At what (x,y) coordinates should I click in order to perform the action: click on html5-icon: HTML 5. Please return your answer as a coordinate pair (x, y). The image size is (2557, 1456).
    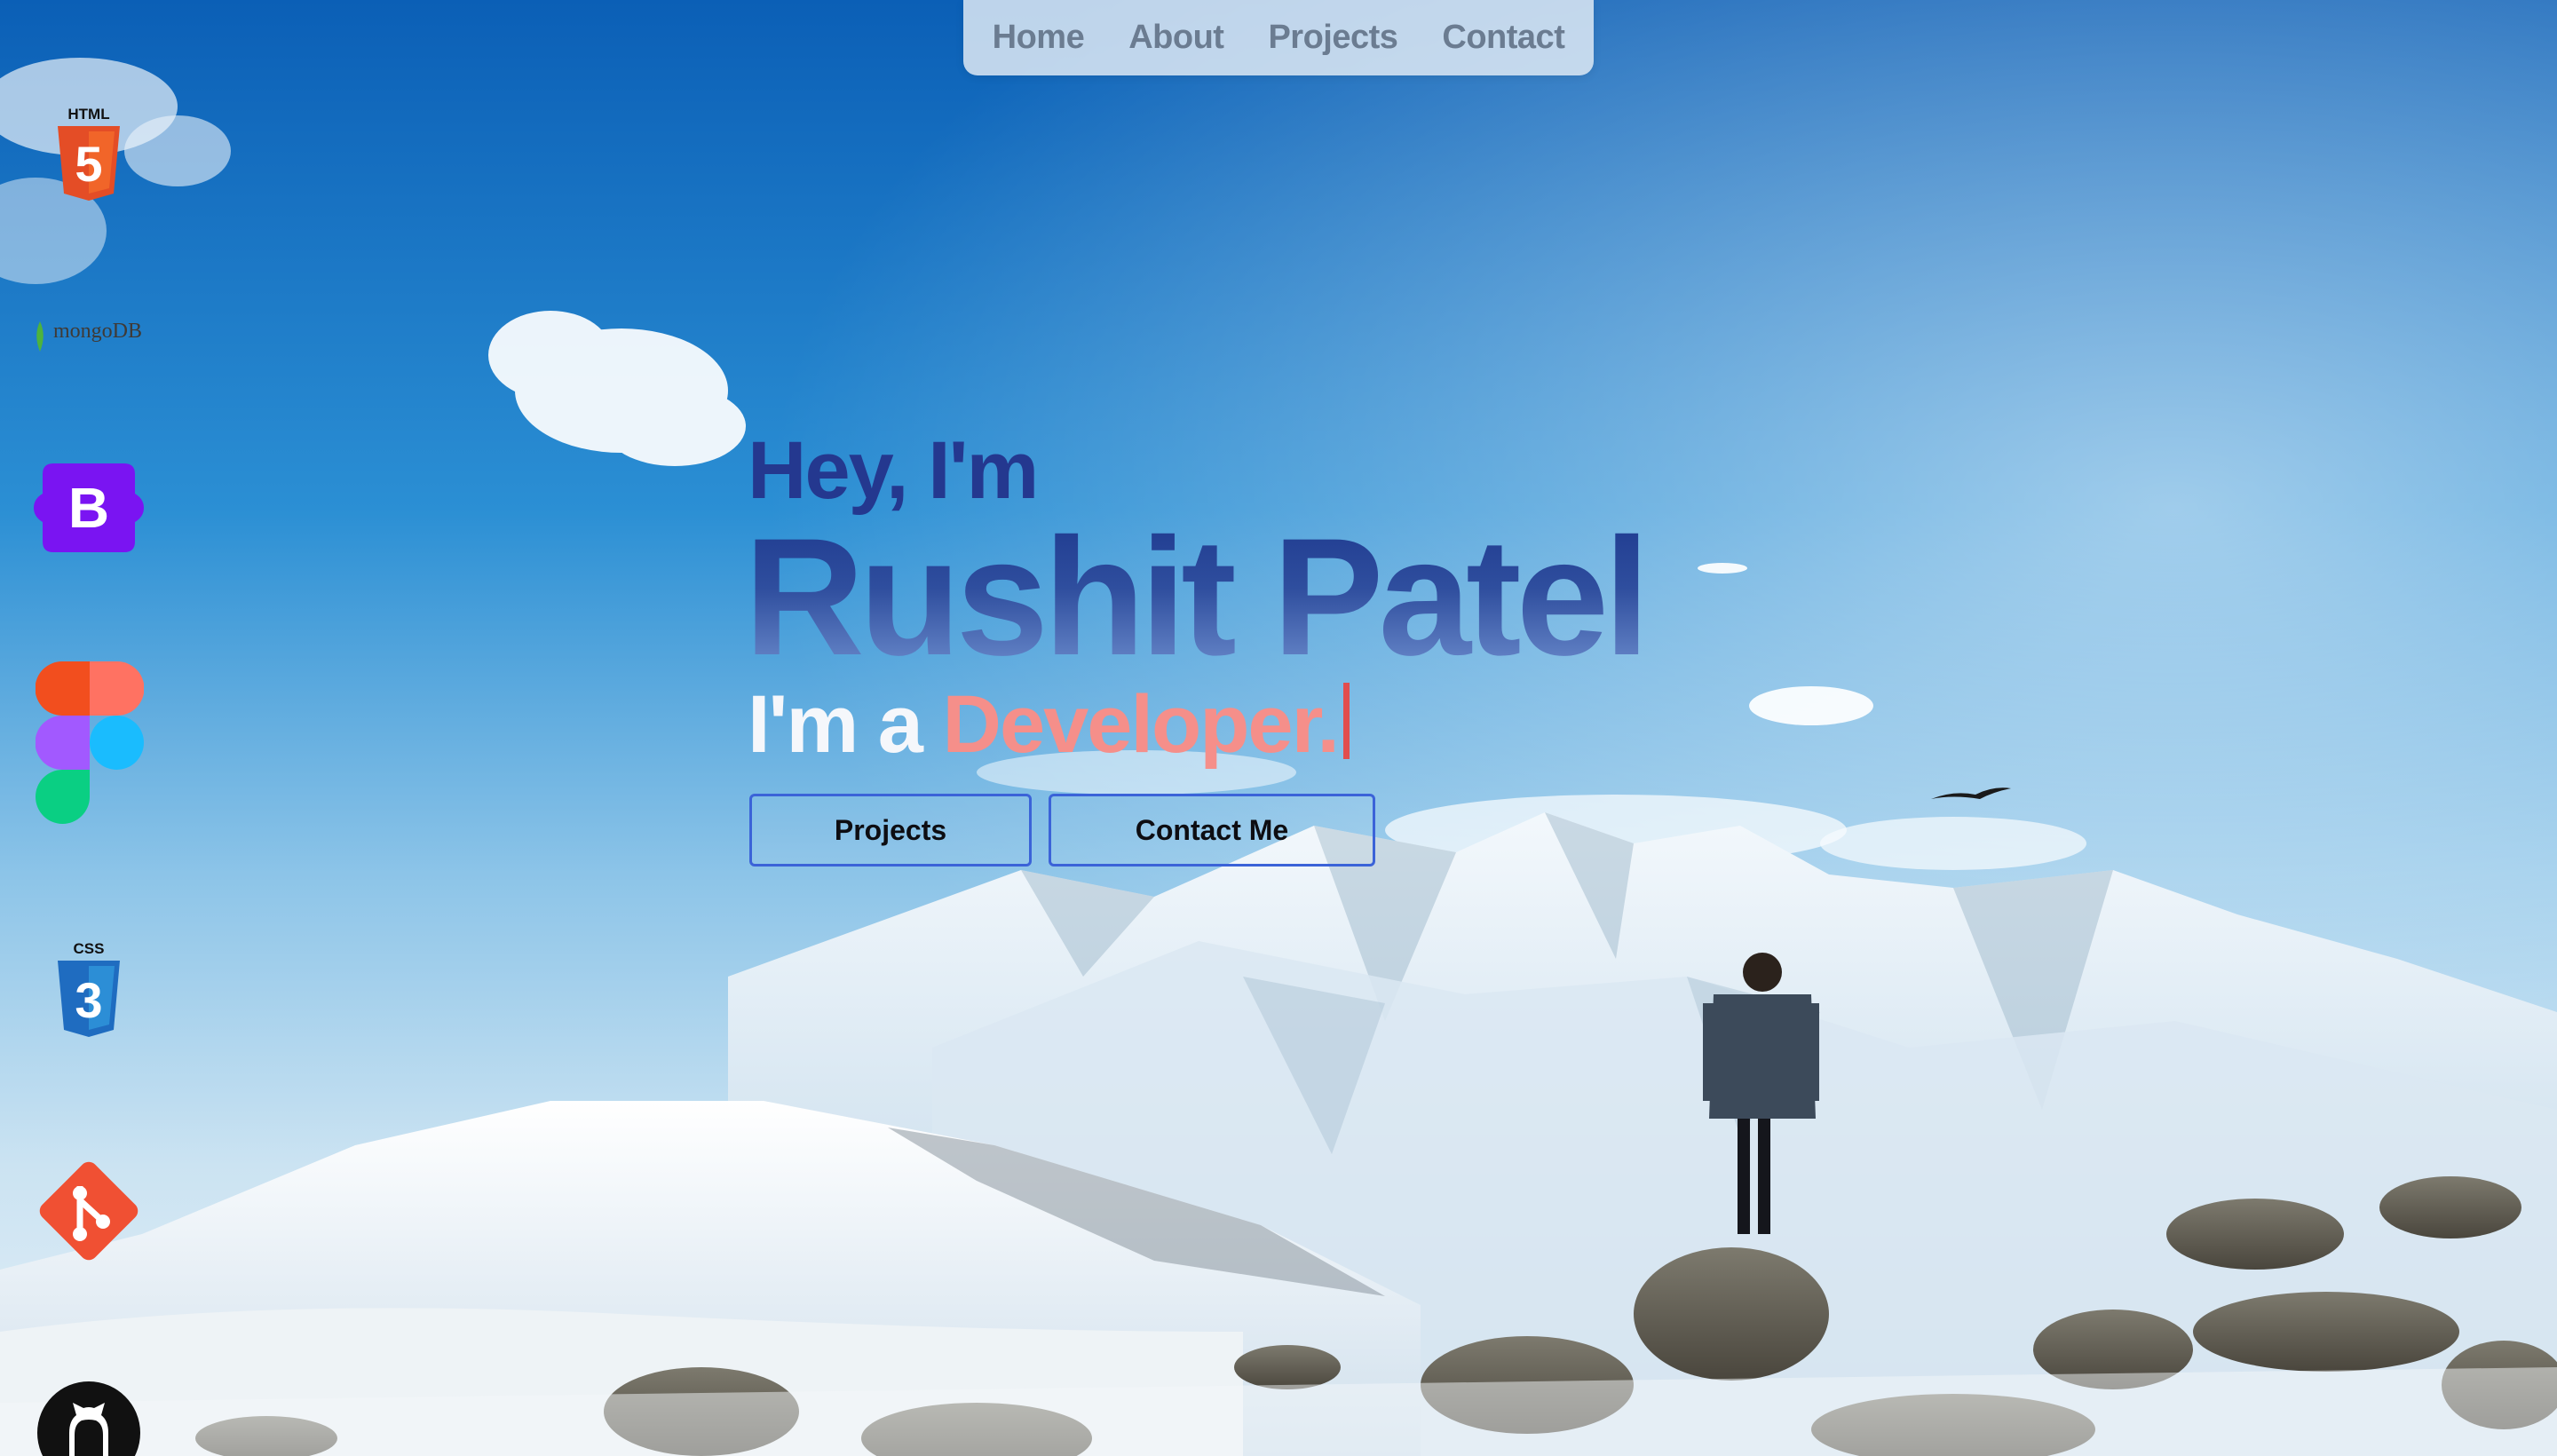
    Looking at the image, I should click on (89, 153).